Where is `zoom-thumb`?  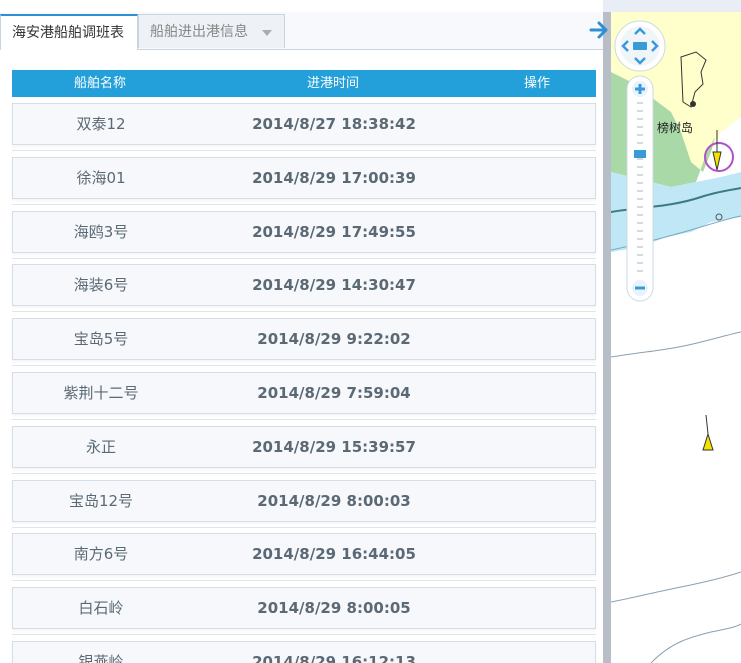
zoom-thumb is located at coordinates (640, 154).